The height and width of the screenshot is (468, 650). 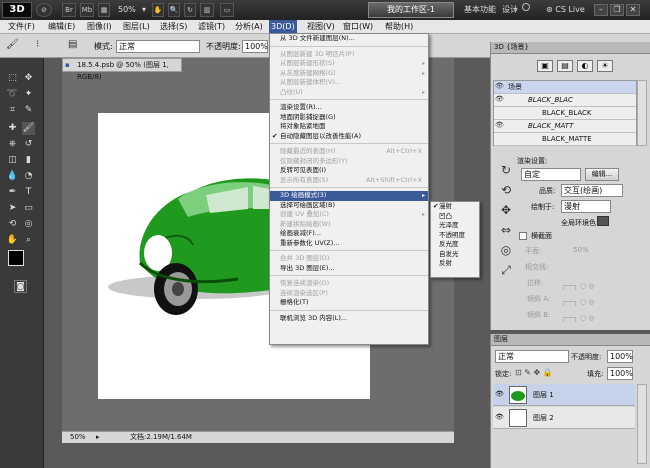 I want to click on restore-icon: ❐, so click(x=617, y=10).